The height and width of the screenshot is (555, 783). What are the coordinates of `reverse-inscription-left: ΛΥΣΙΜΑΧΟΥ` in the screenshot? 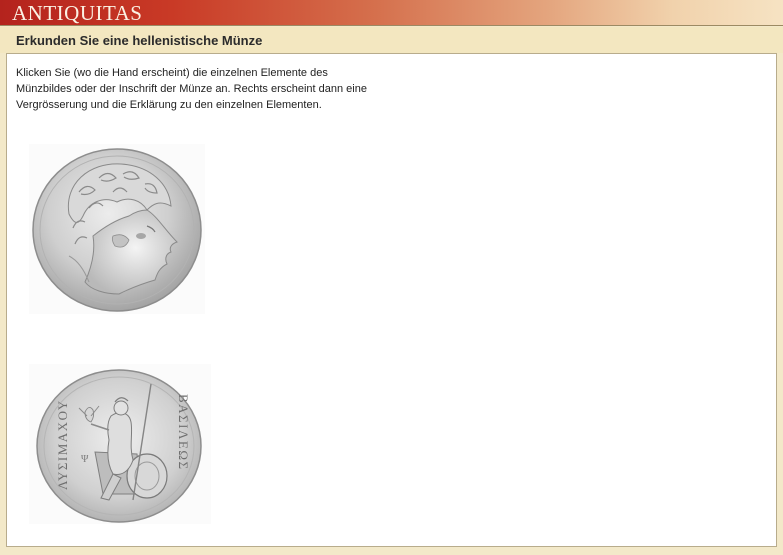 It's located at (62, 444).